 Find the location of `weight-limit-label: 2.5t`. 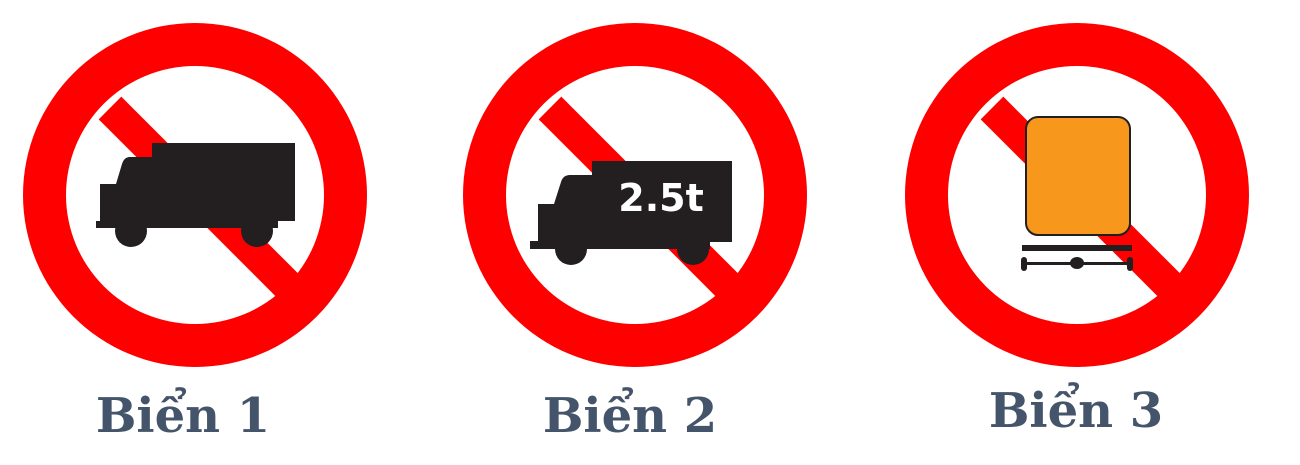

weight-limit-label: 2.5t is located at coordinates (660, 198).